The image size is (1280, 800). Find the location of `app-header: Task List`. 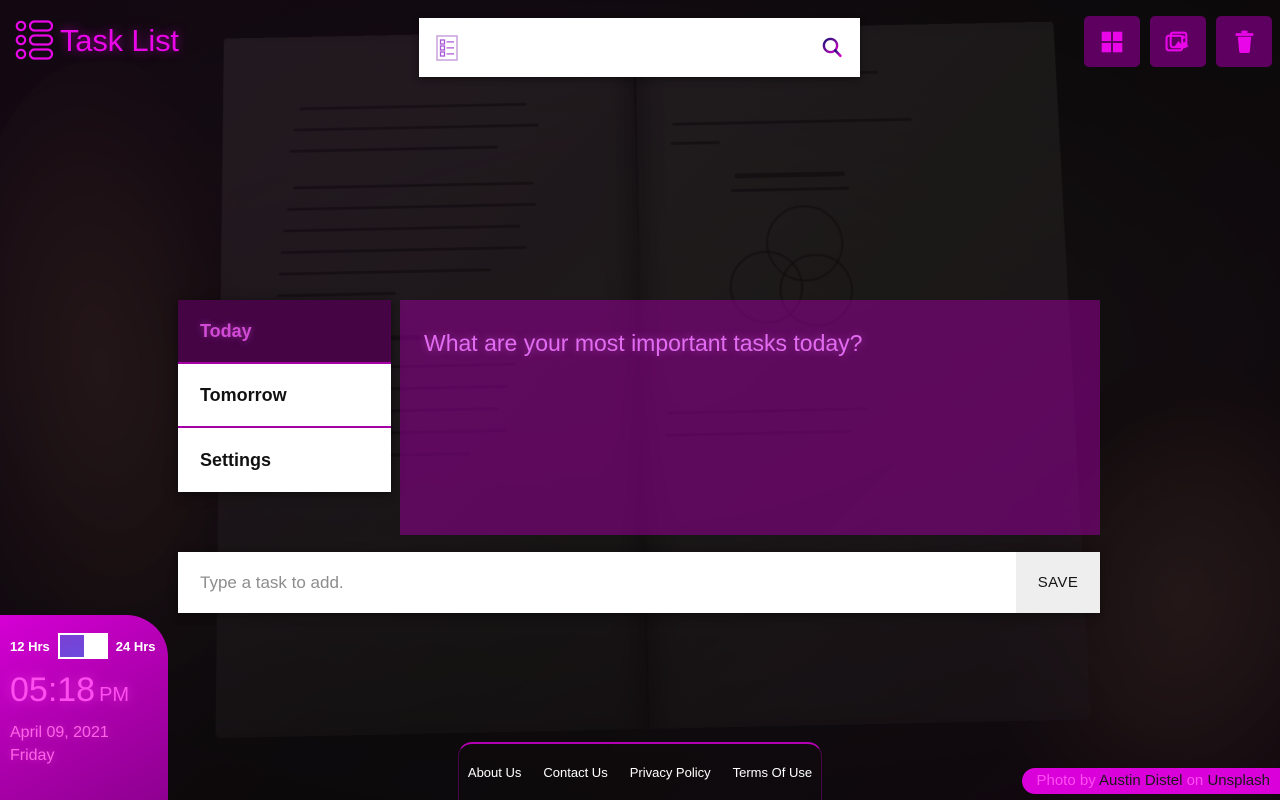

app-header: Task List is located at coordinates (640, 42).